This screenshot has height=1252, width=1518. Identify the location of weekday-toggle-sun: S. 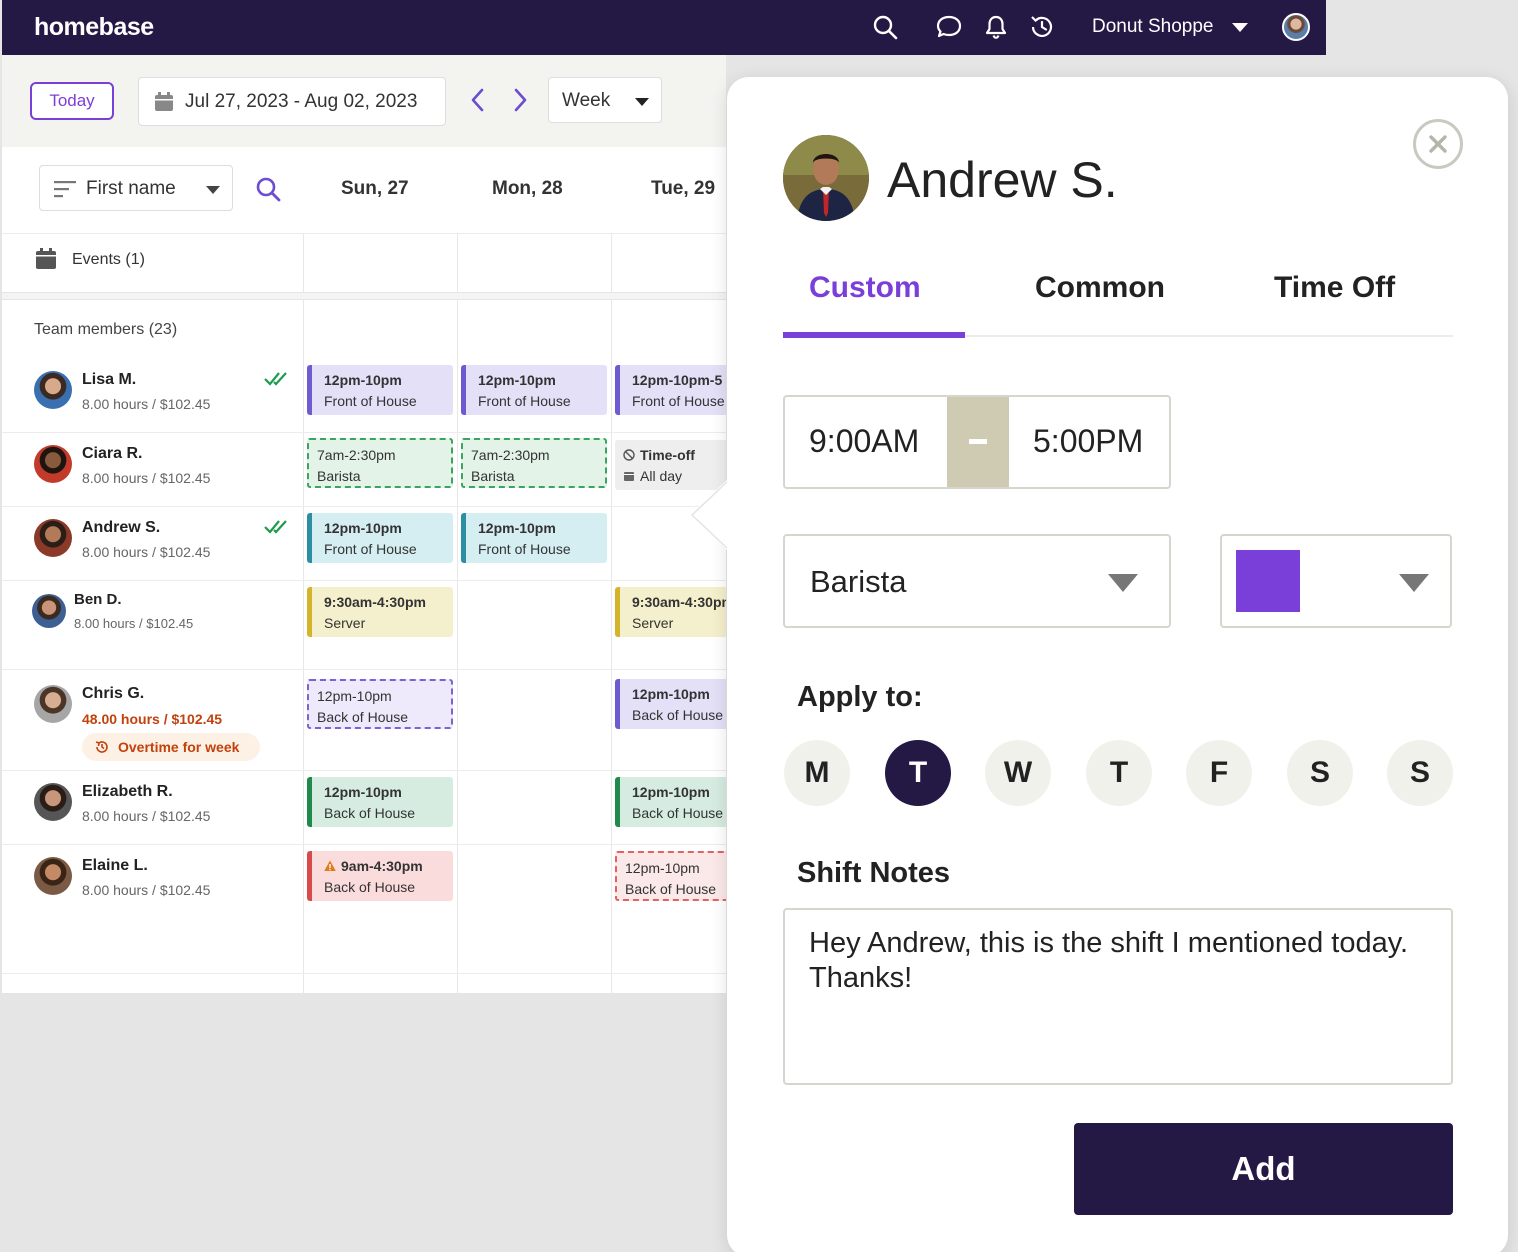
(1420, 773).